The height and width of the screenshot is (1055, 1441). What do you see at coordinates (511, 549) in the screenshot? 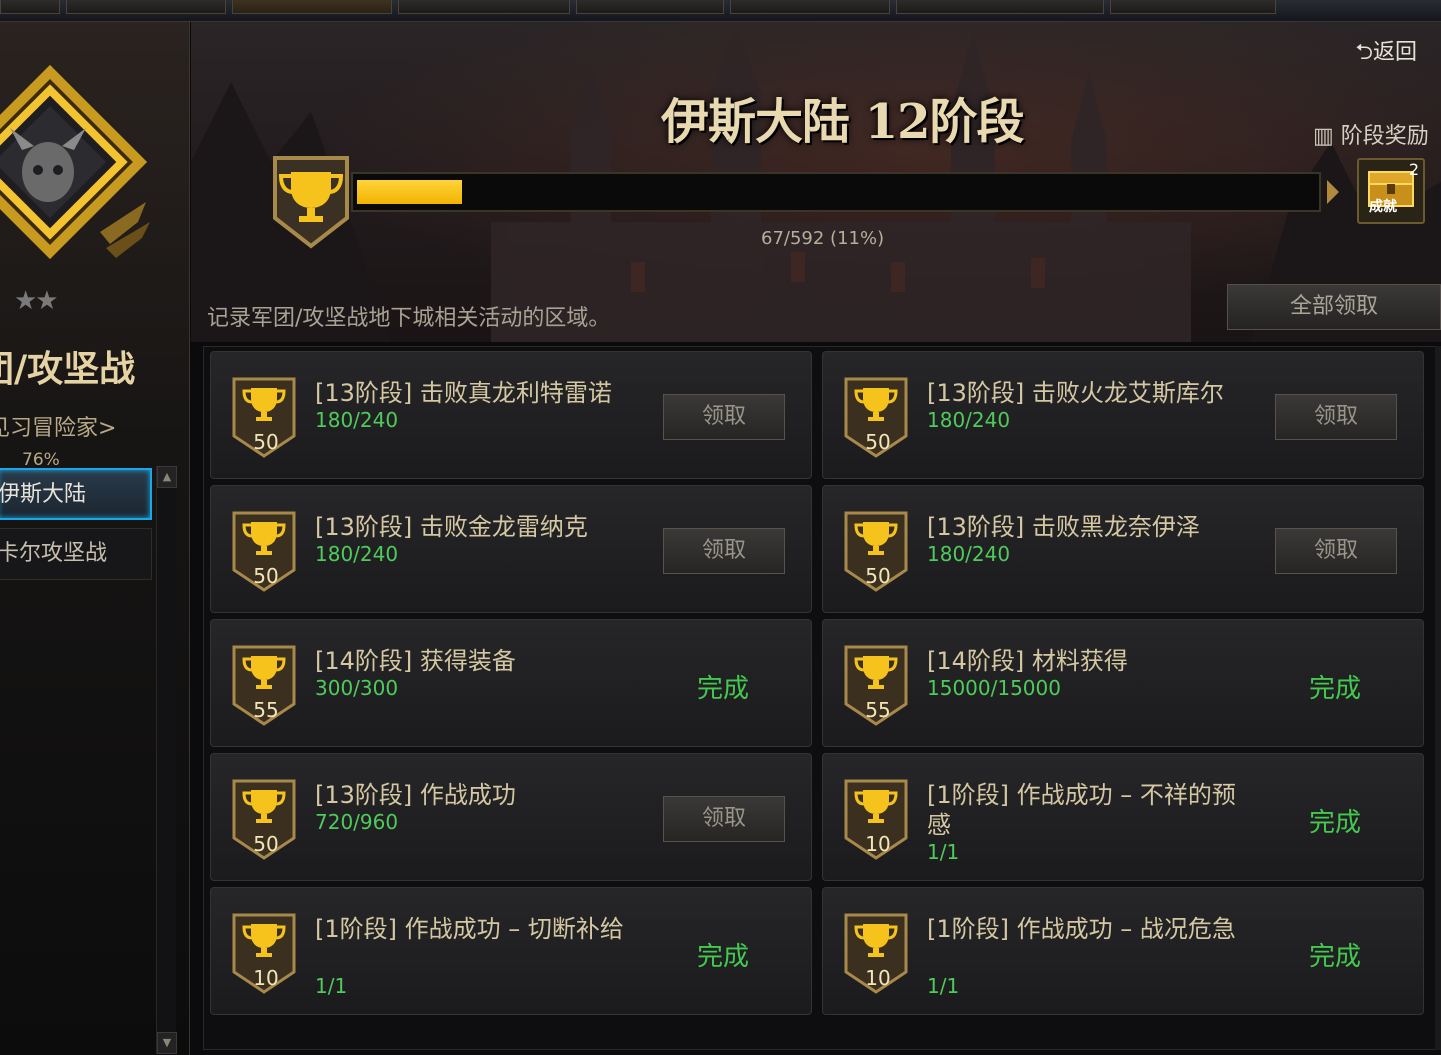
I see `achievement-card: 50 [13阶段] 击败金龙雷纳克 180/240 领取` at bounding box center [511, 549].